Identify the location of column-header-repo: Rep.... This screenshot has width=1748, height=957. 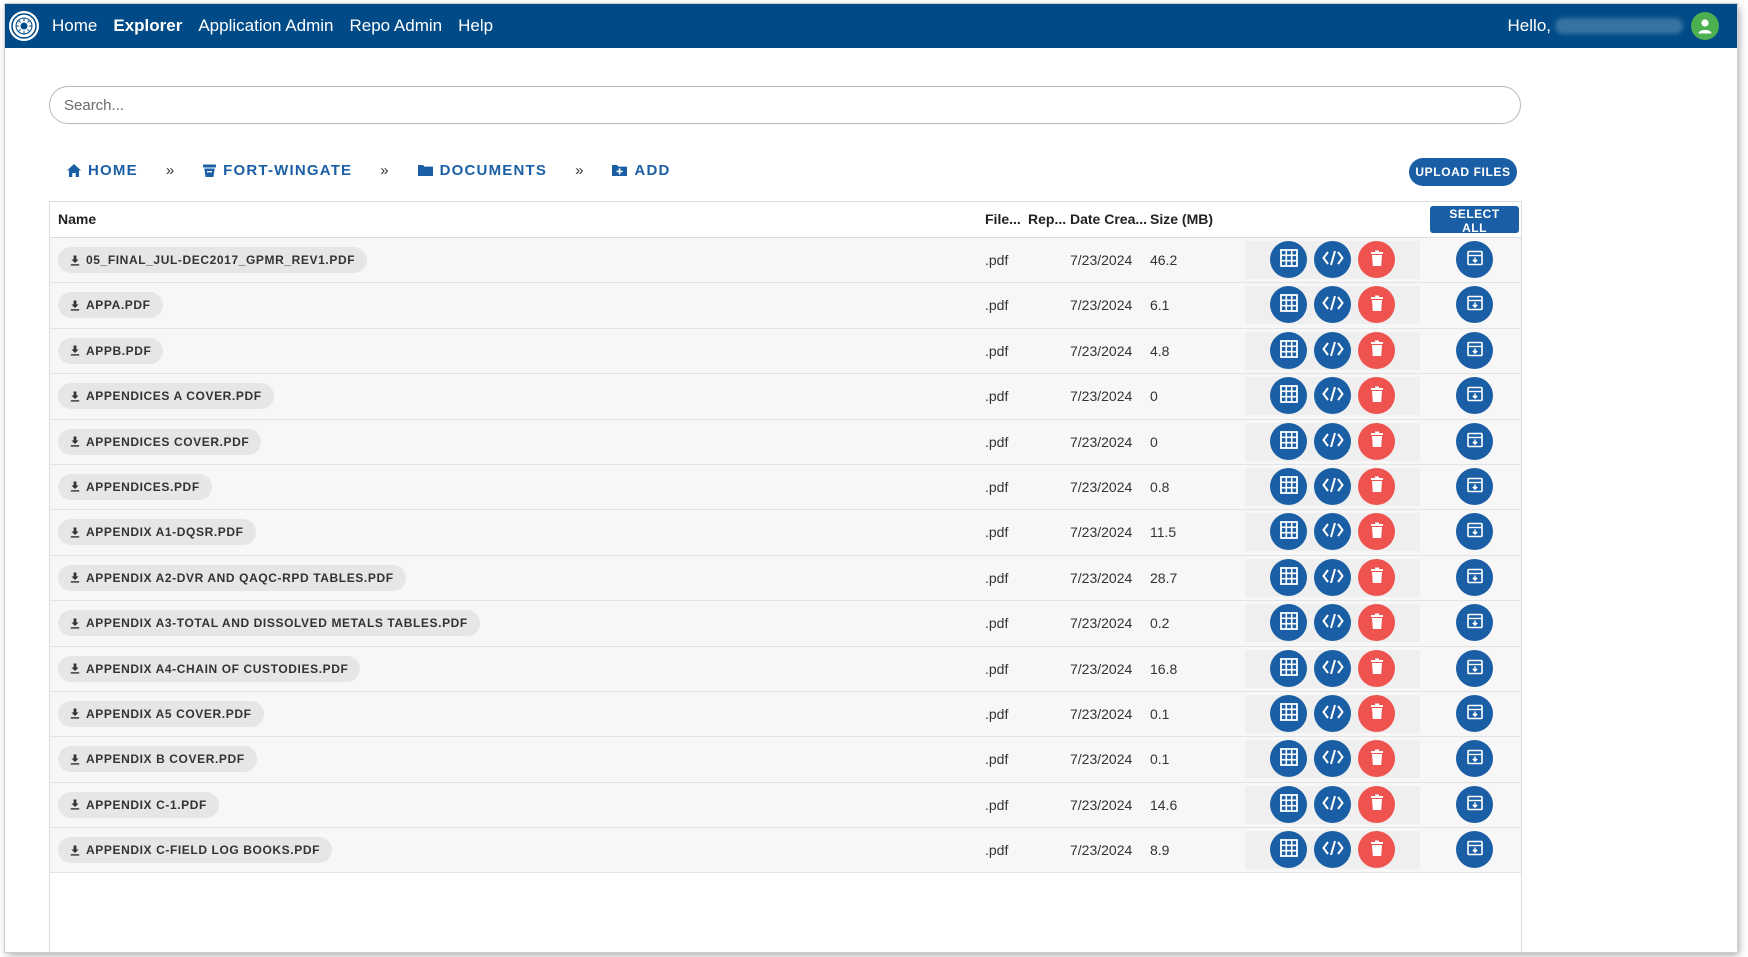
(1047, 219).